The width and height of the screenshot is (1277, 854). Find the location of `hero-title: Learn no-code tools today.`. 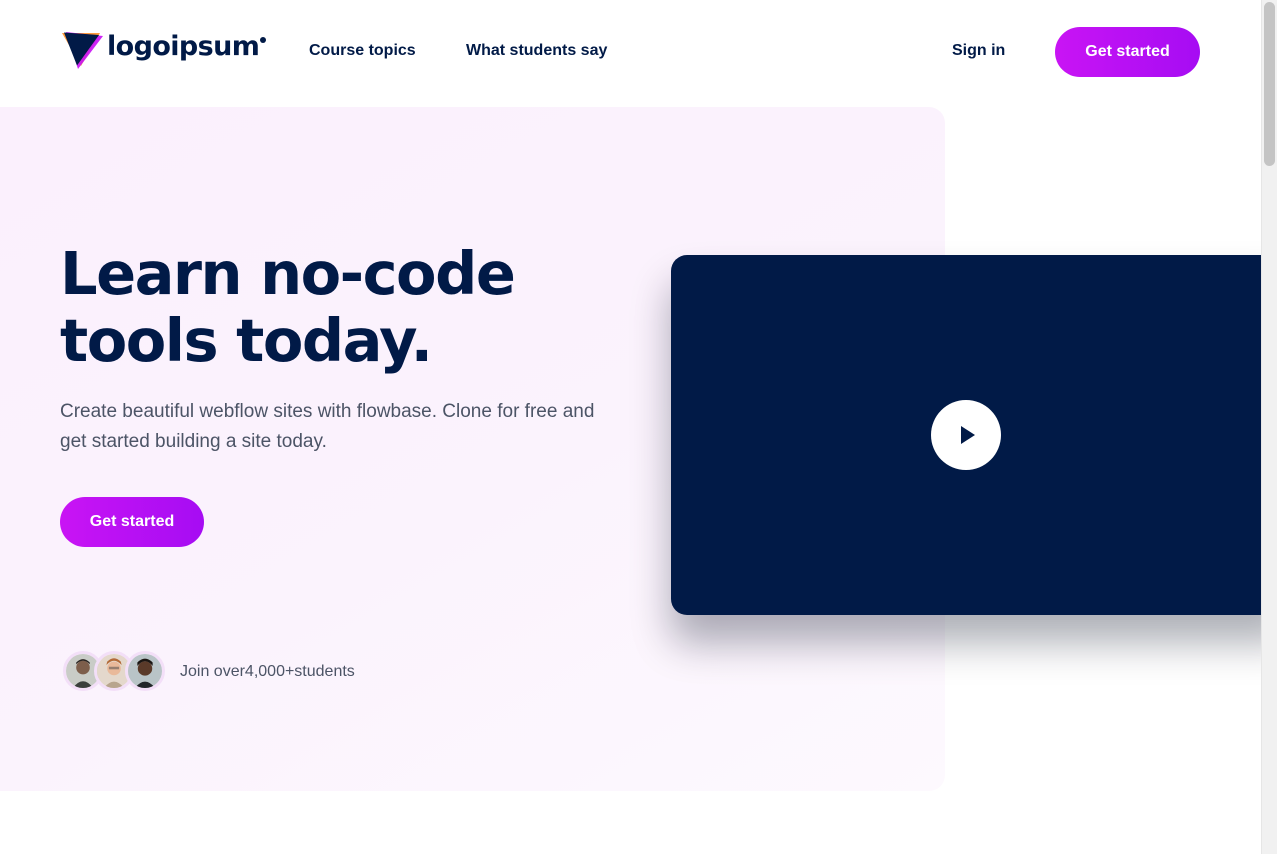

hero-title: Learn no-code tools today. is located at coordinates (320, 307).